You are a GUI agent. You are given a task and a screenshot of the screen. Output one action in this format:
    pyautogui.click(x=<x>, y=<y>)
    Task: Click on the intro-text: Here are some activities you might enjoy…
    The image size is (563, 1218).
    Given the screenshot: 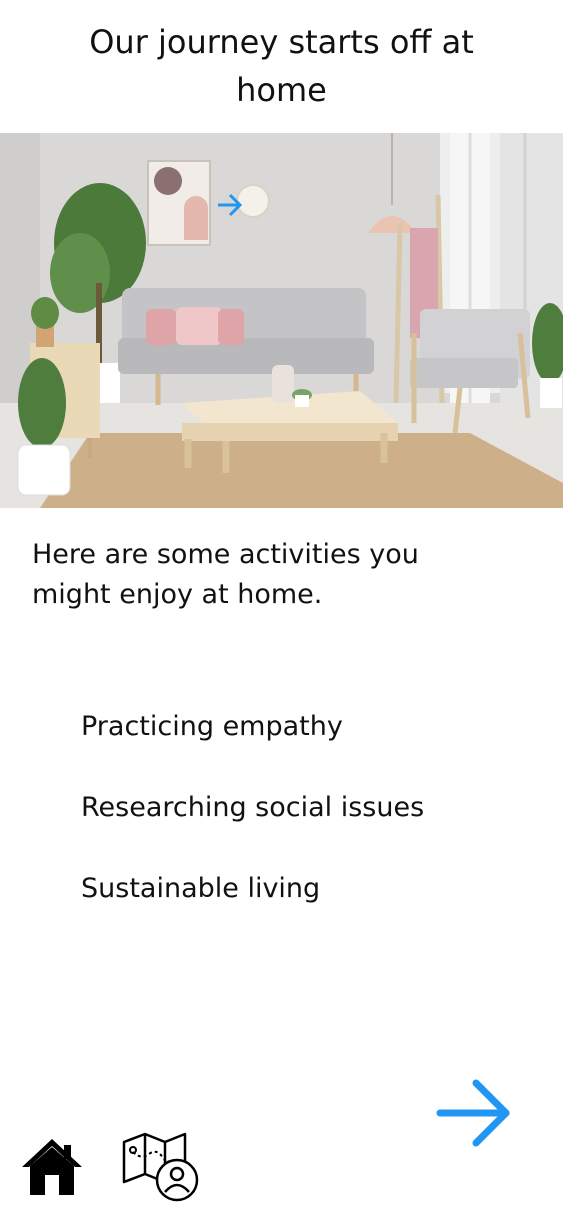 What is the action you would take?
    pyautogui.click(x=225, y=574)
    